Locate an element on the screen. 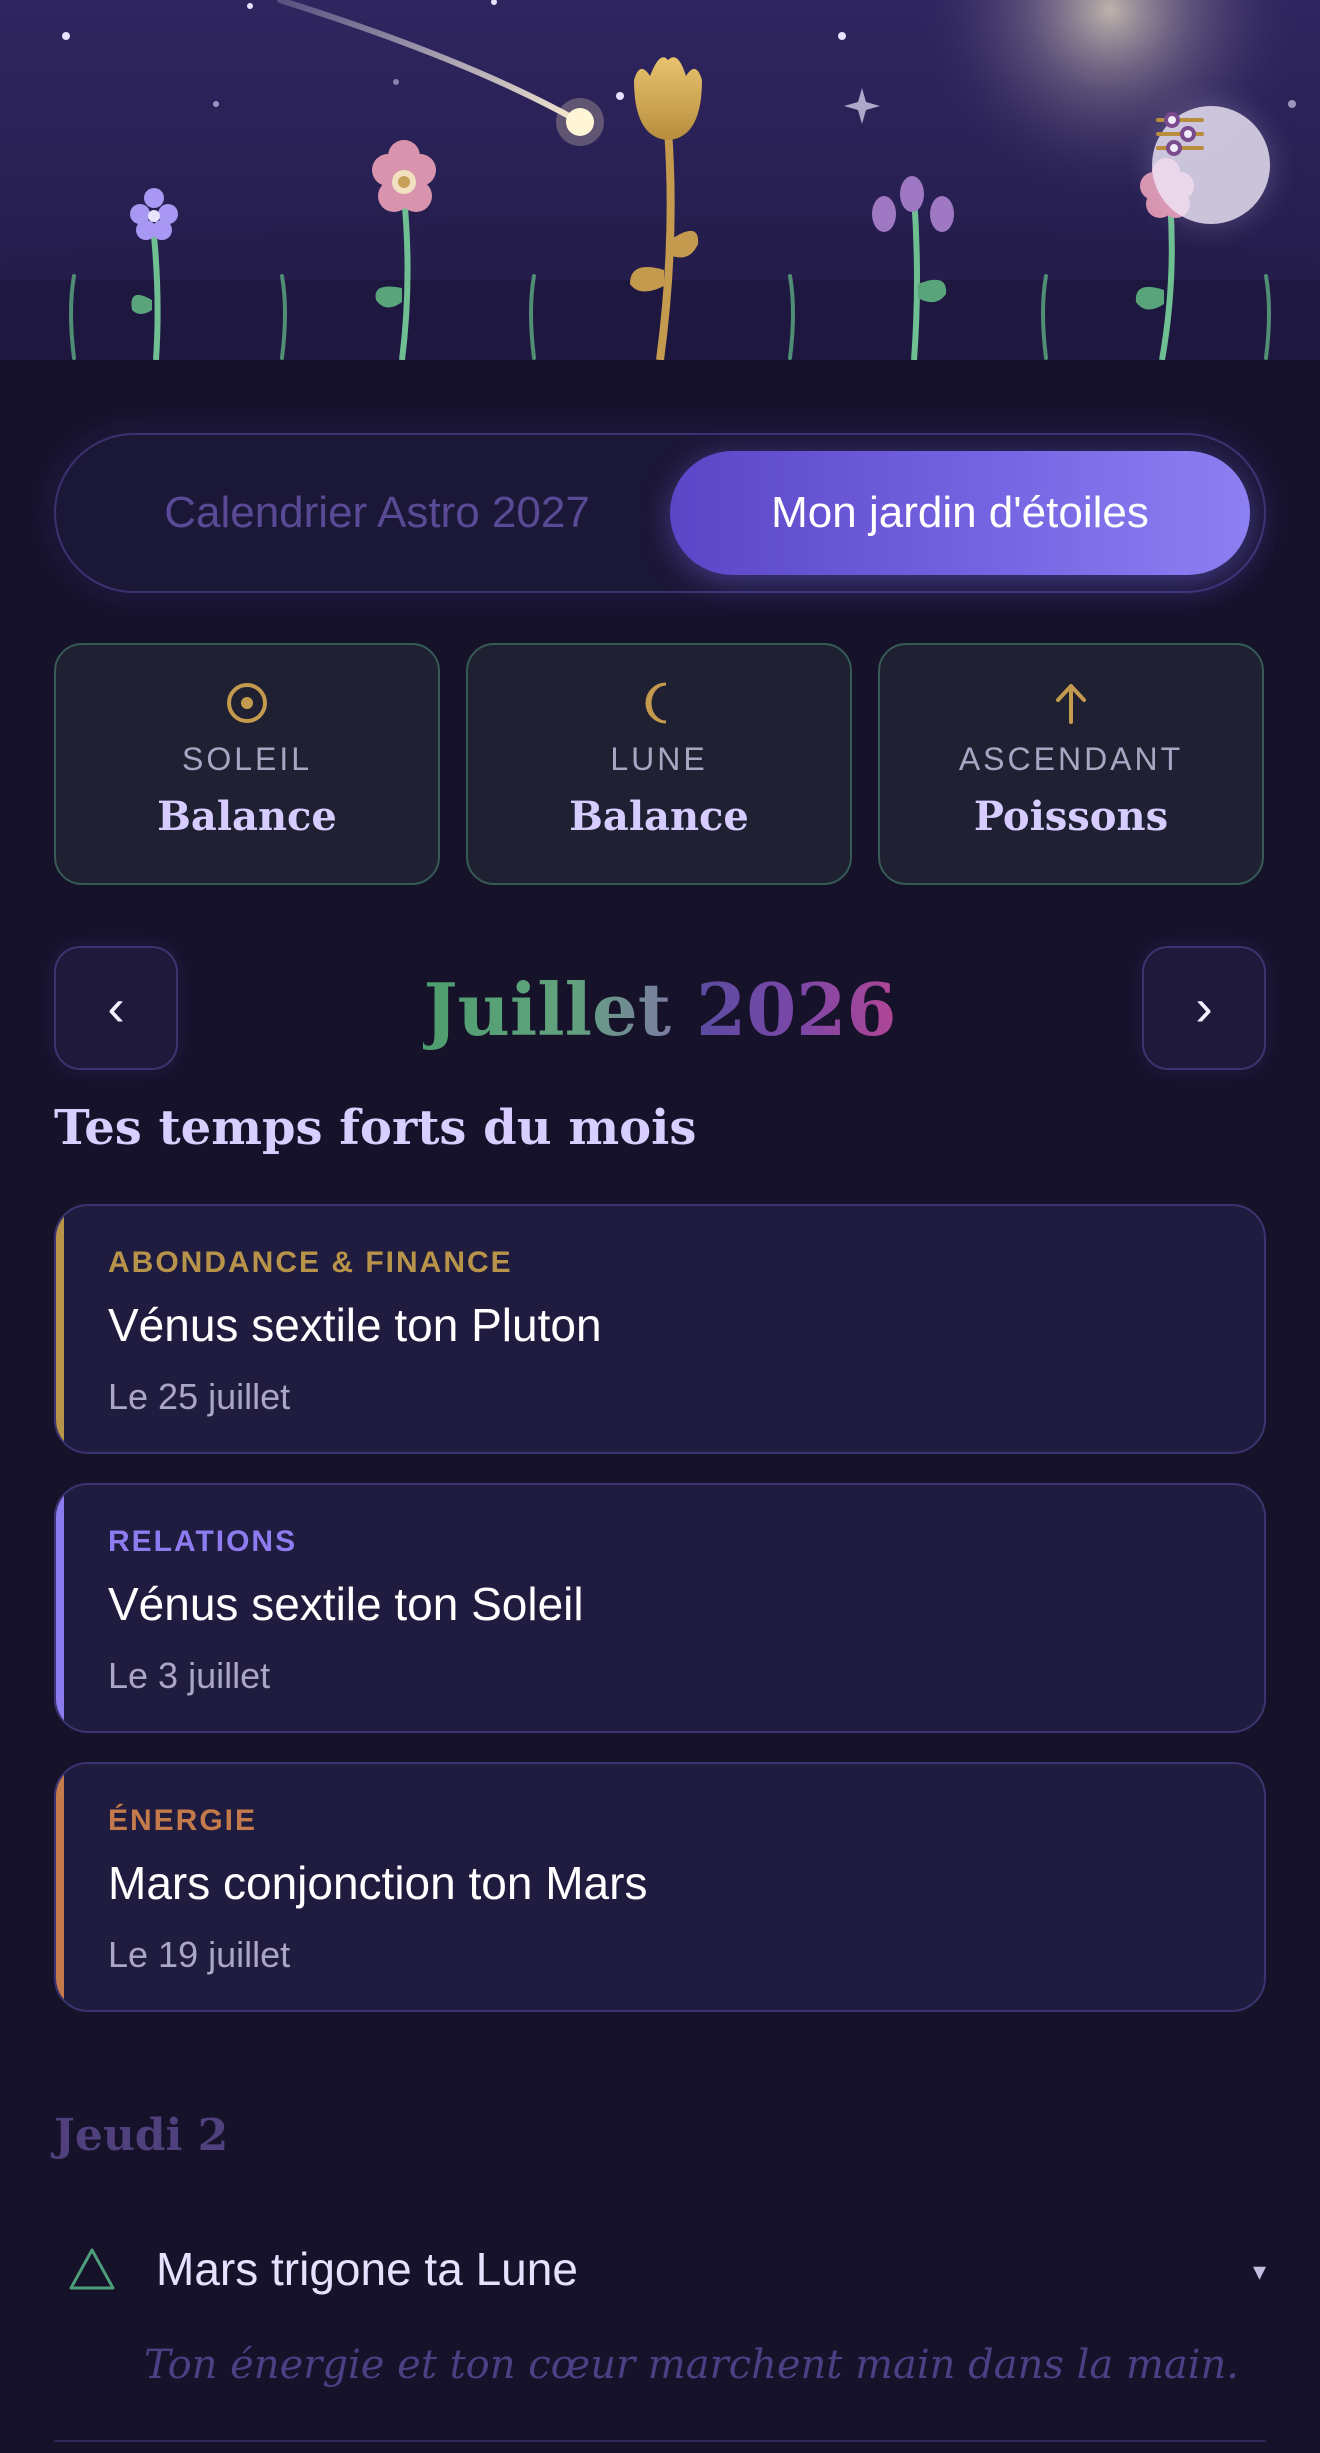 The image size is (1320, 2453). prev-month-button: ‹ is located at coordinates (116, 1008).